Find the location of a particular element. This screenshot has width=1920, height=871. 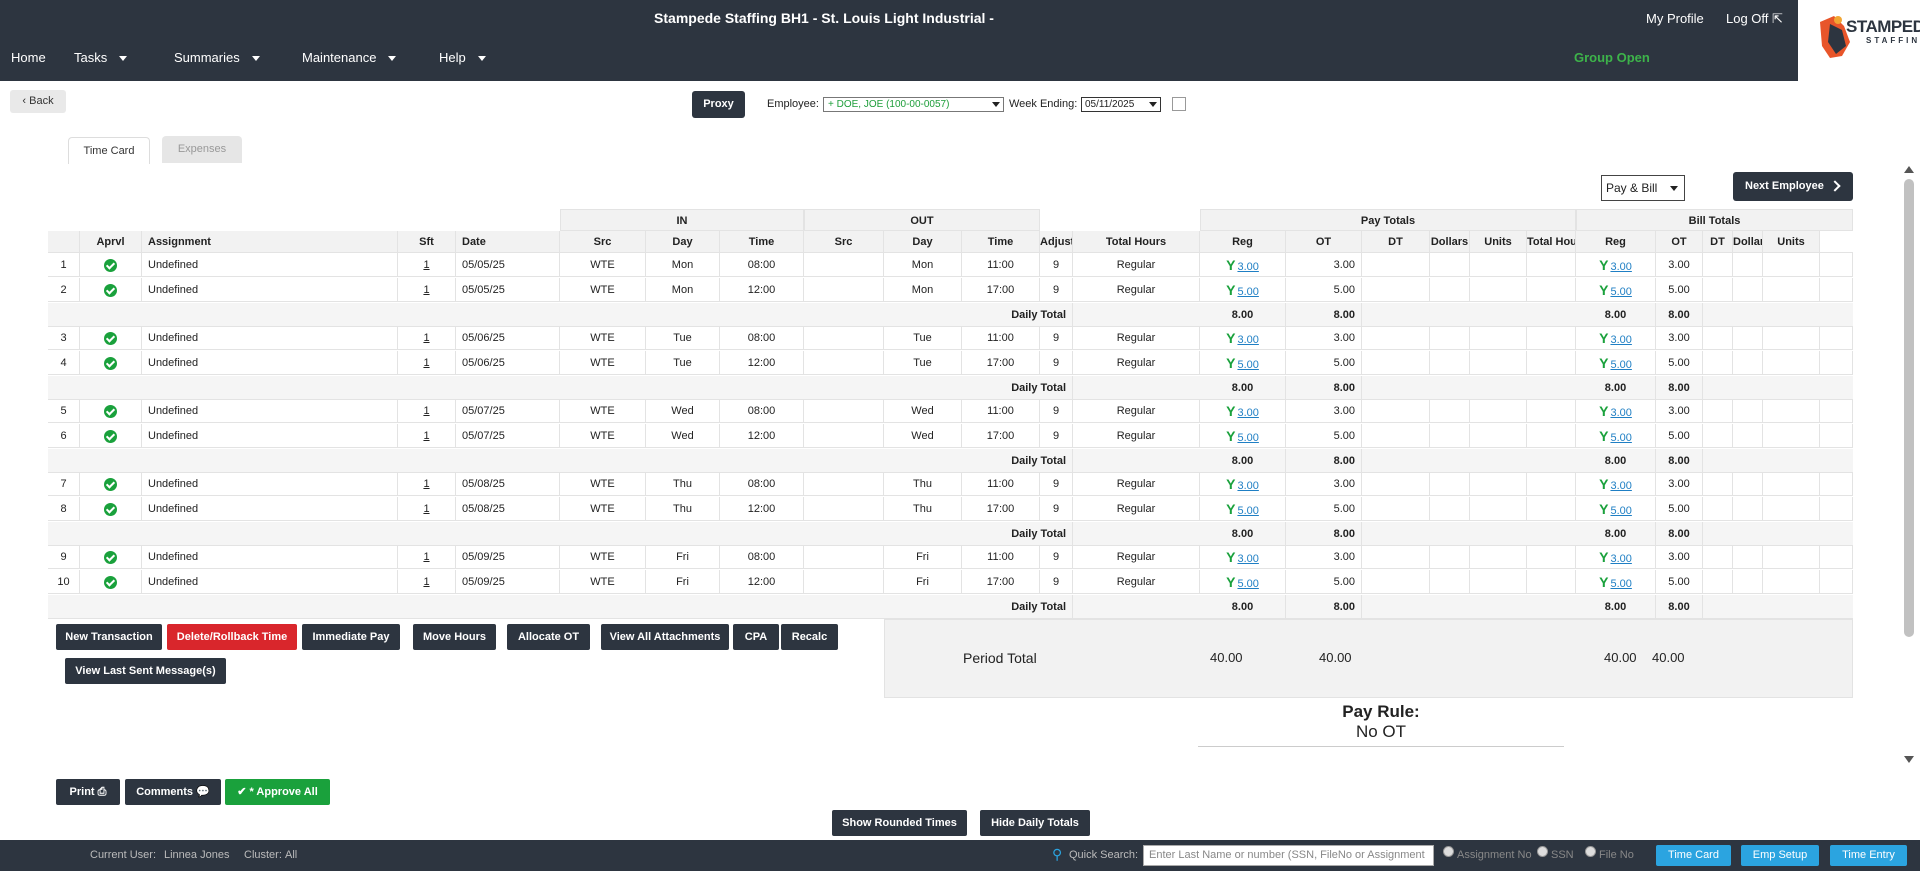

nav-summaries-label: Summaries is located at coordinates (207, 57).